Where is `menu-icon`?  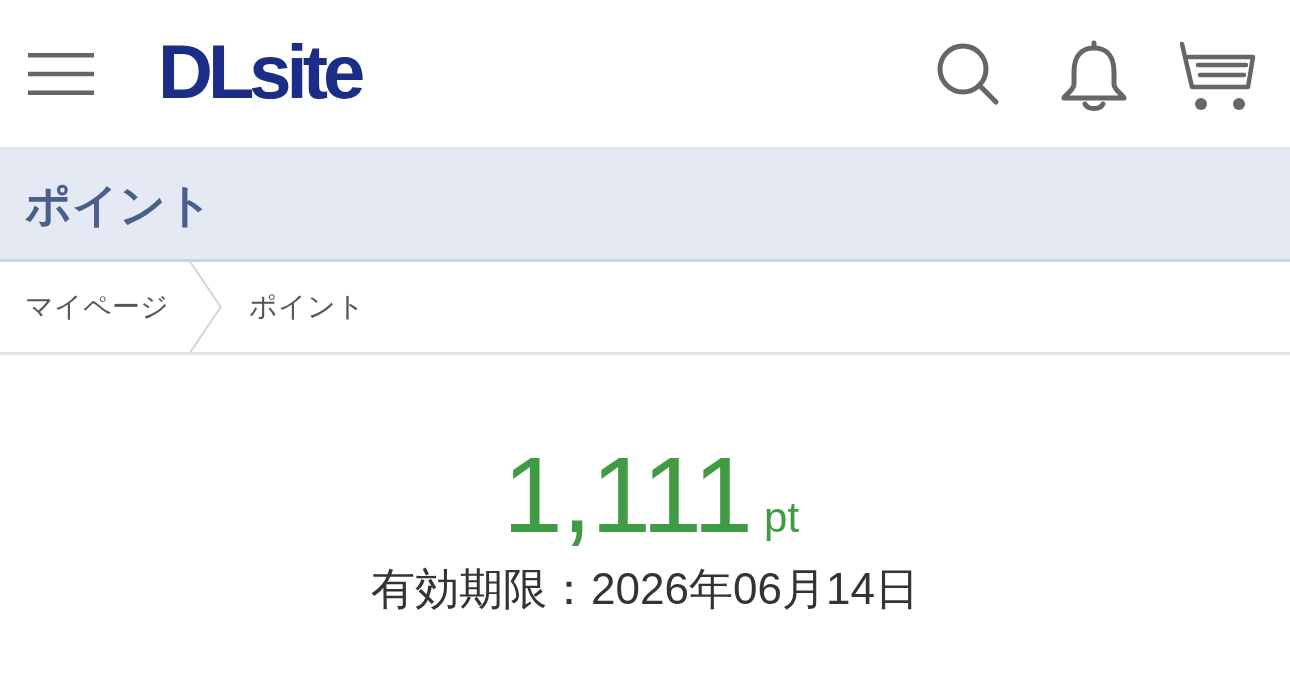 menu-icon is located at coordinates (61, 73).